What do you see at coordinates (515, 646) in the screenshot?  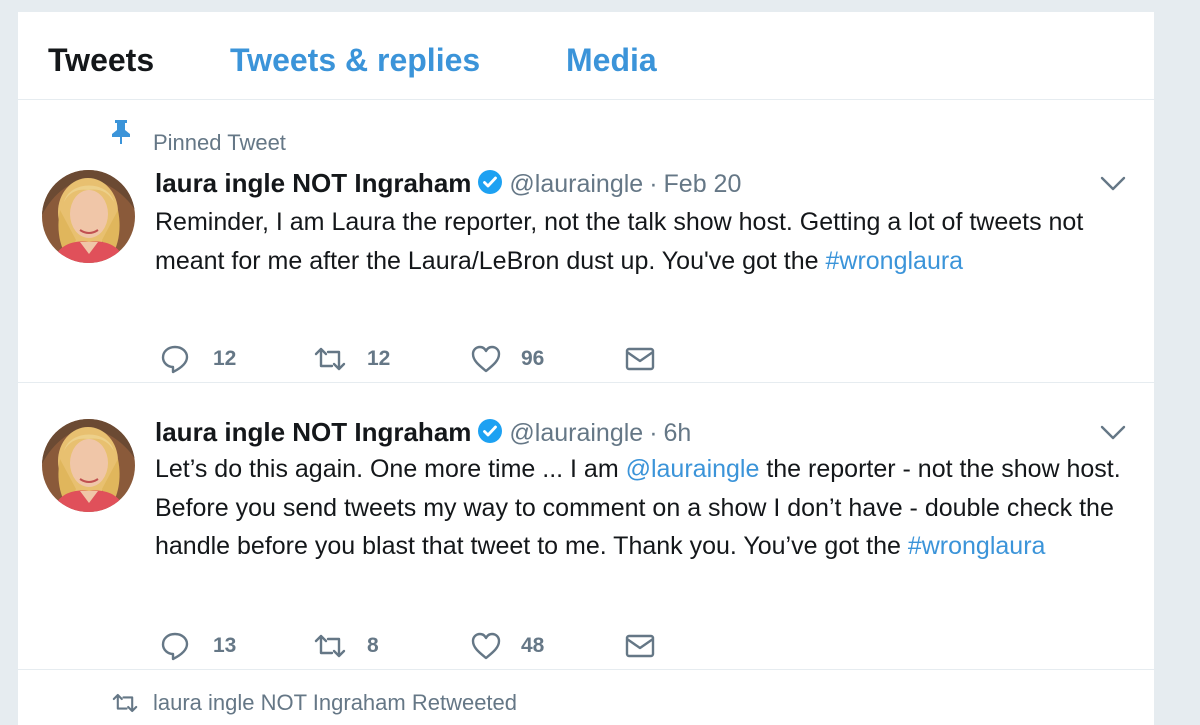 I see `like-button: 48` at bounding box center [515, 646].